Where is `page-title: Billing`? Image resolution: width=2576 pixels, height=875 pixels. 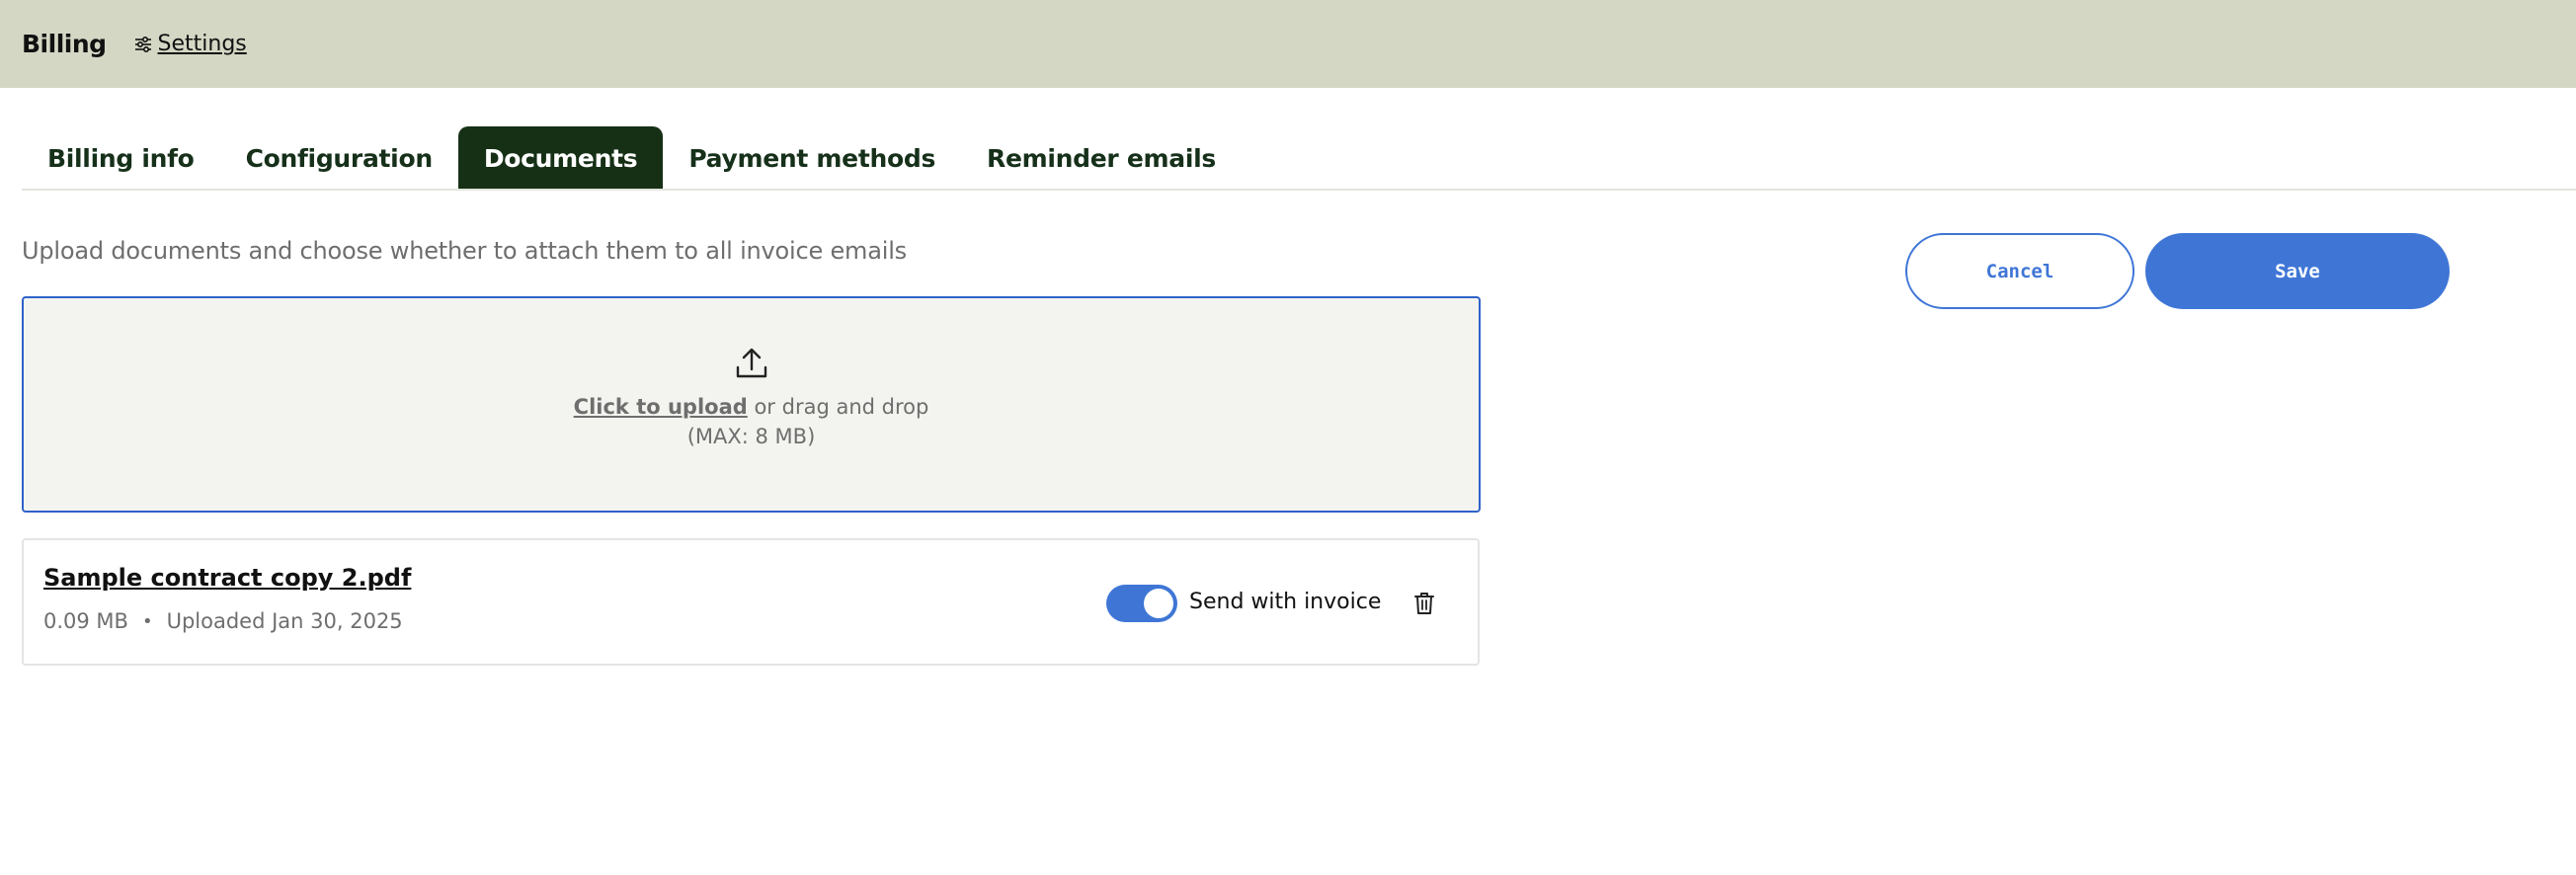
page-title: Billing is located at coordinates (64, 44).